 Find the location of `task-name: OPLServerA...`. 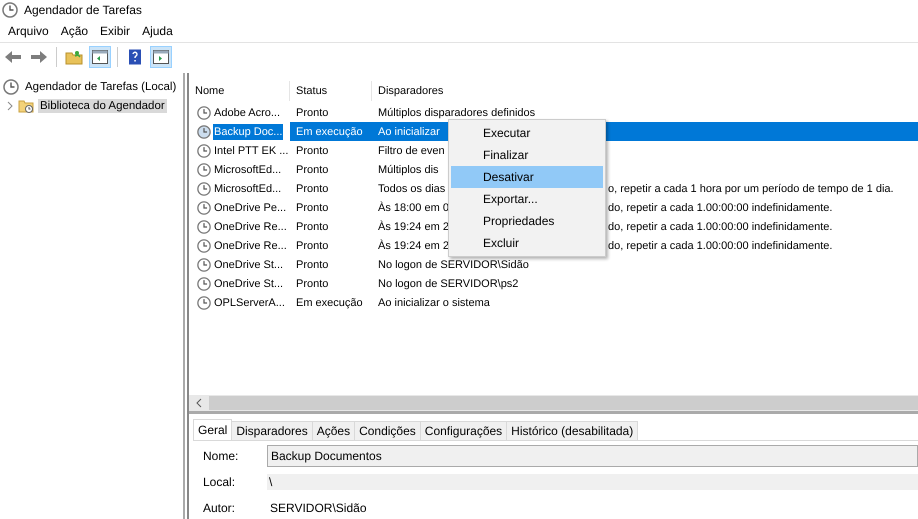

task-name: OPLServerA... is located at coordinates (249, 302).